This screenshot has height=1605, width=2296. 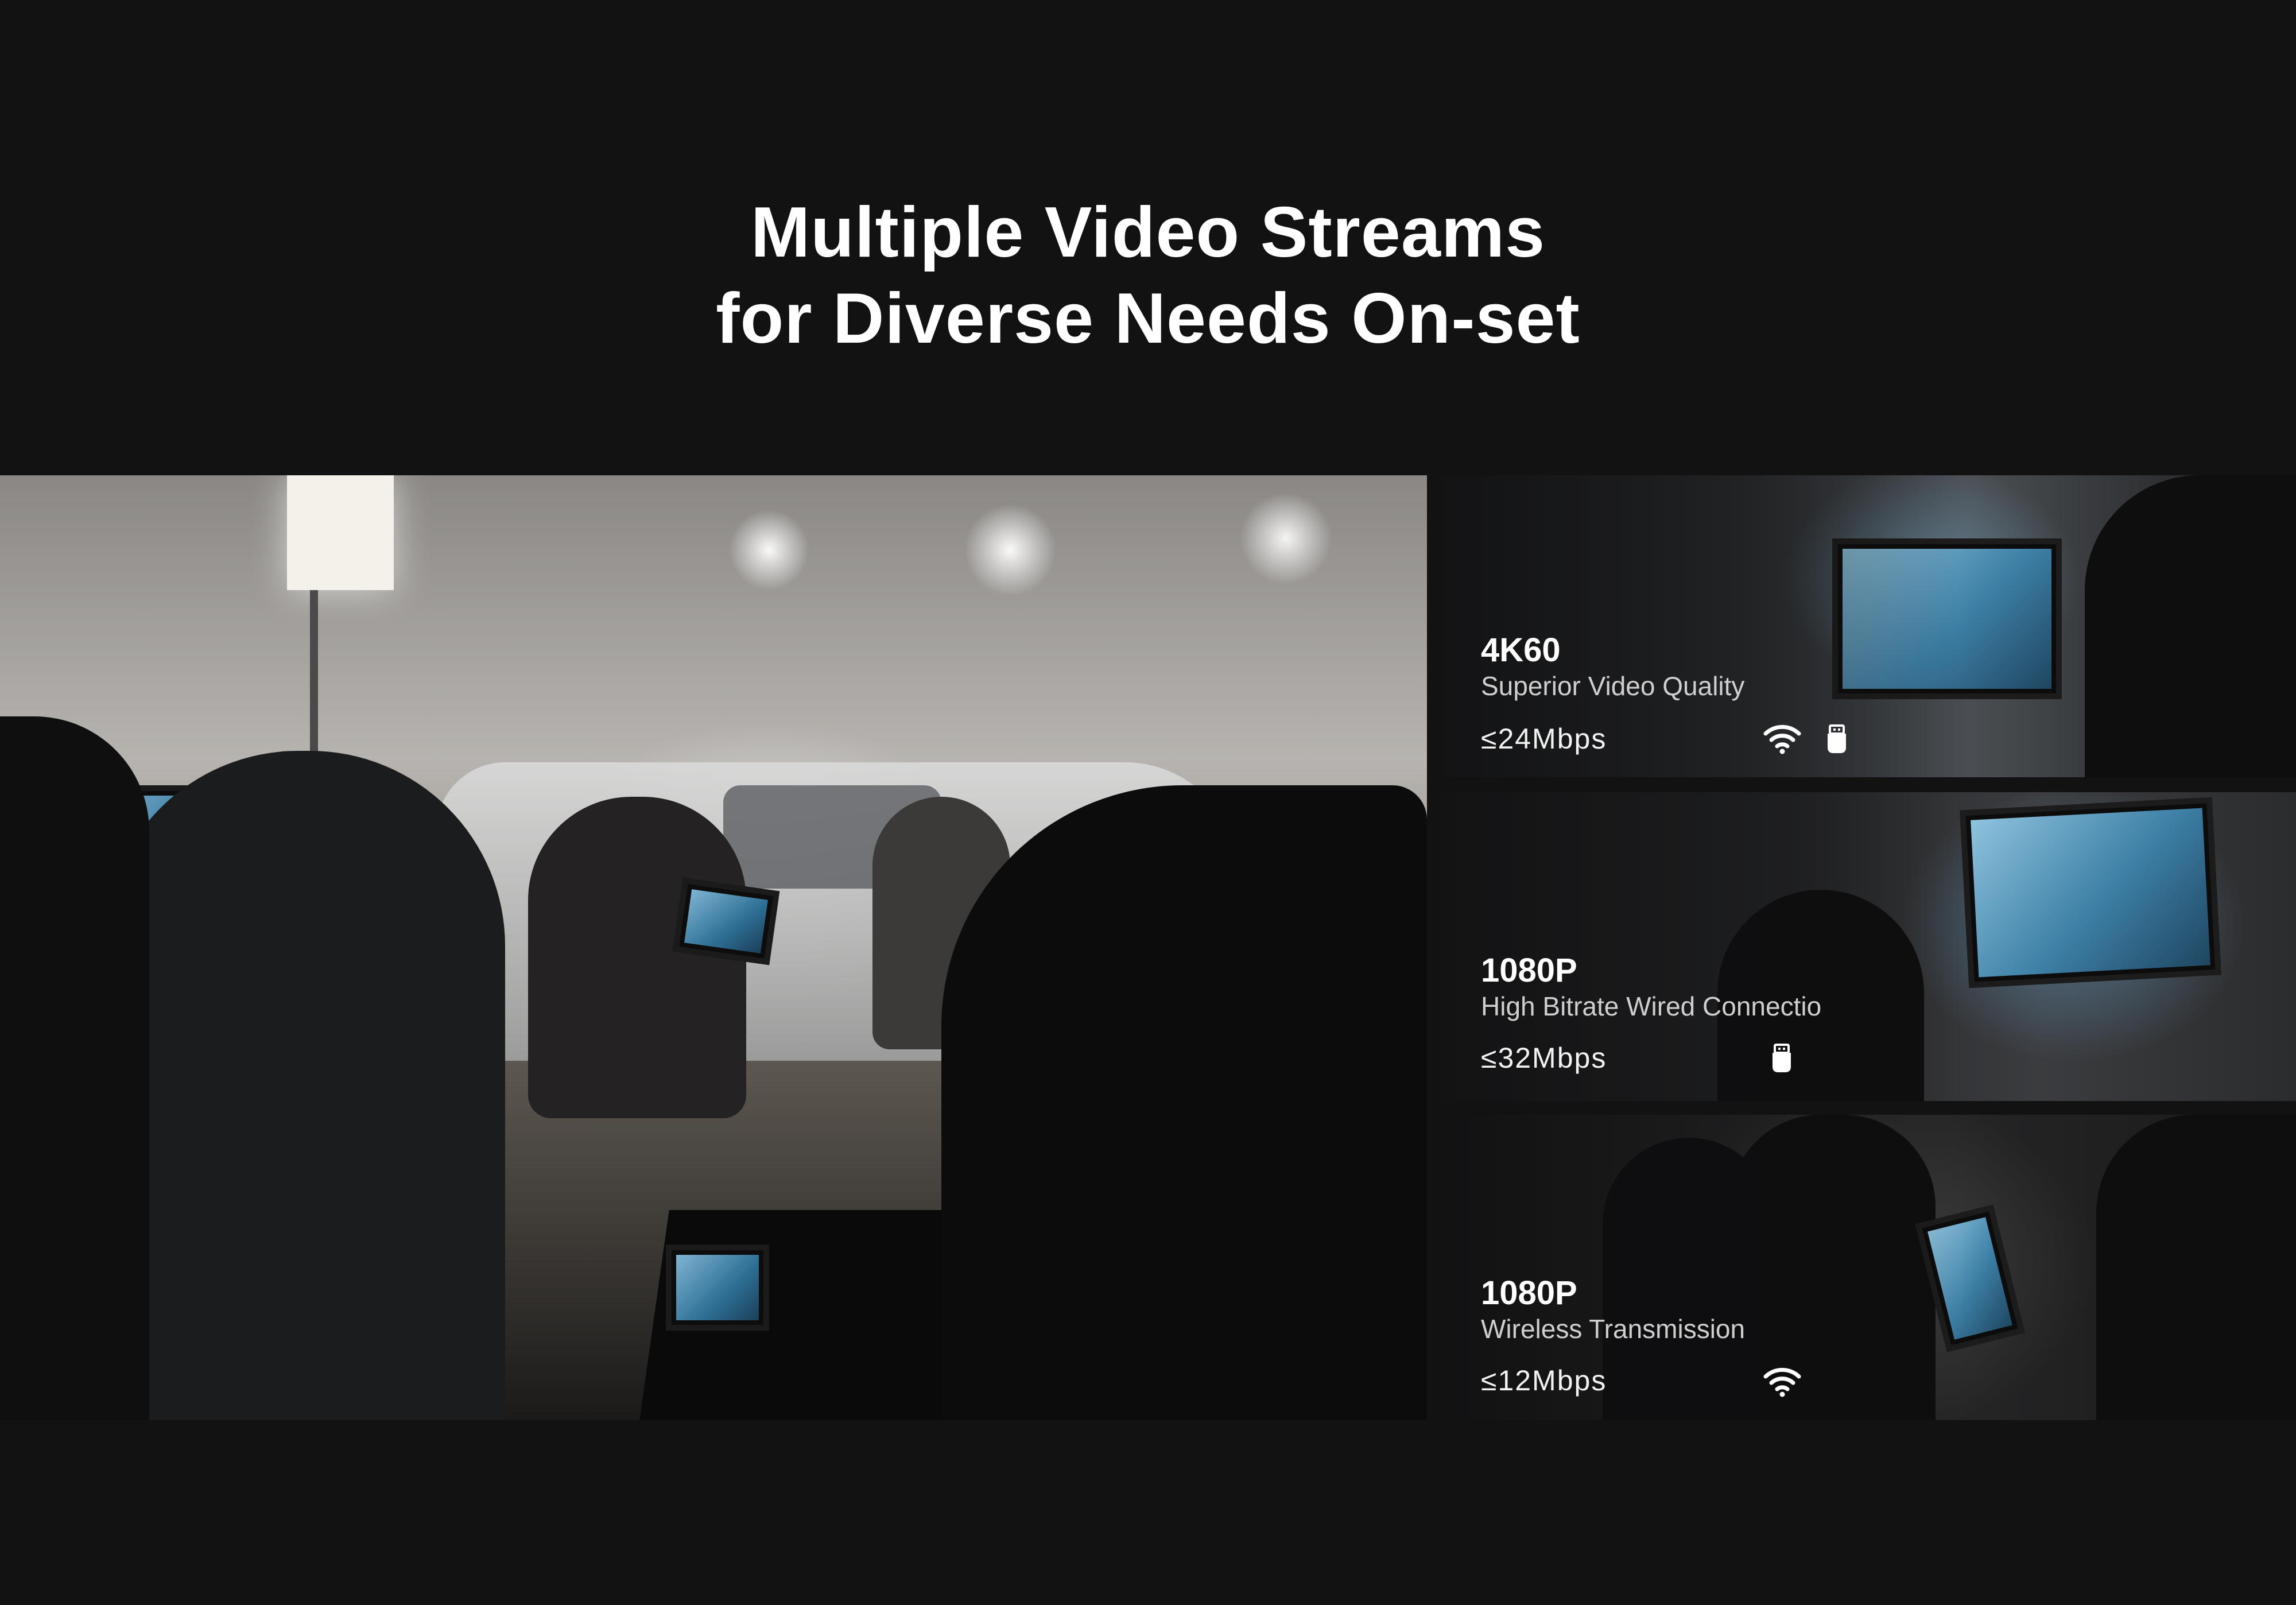 What do you see at coordinates (2090, 892) in the screenshot?
I see `card-monitor` at bounding box center [2090, 892].